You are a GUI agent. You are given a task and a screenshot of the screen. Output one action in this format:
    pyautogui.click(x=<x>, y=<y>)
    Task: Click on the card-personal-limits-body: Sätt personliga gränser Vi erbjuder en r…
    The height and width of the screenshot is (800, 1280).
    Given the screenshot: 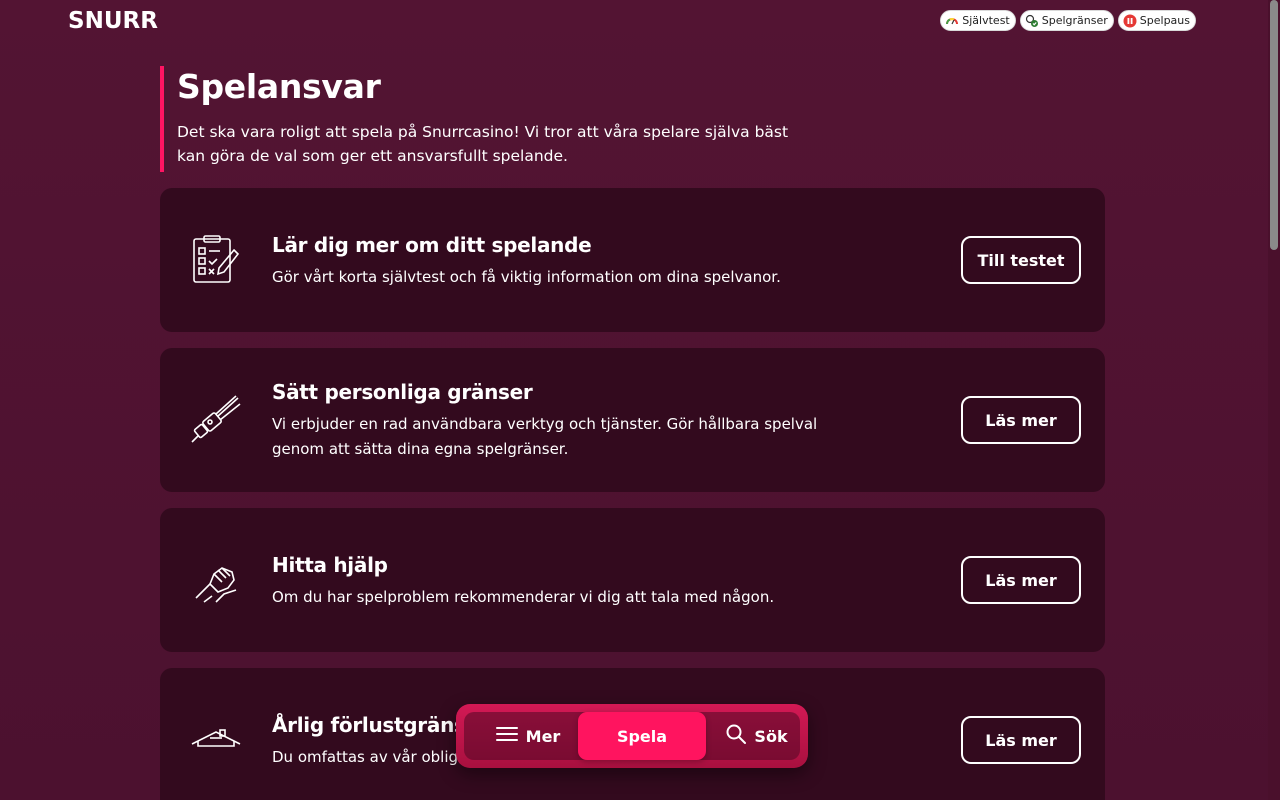 What is the action you would take?
    pyautogui.click(x=552, y=420)
    